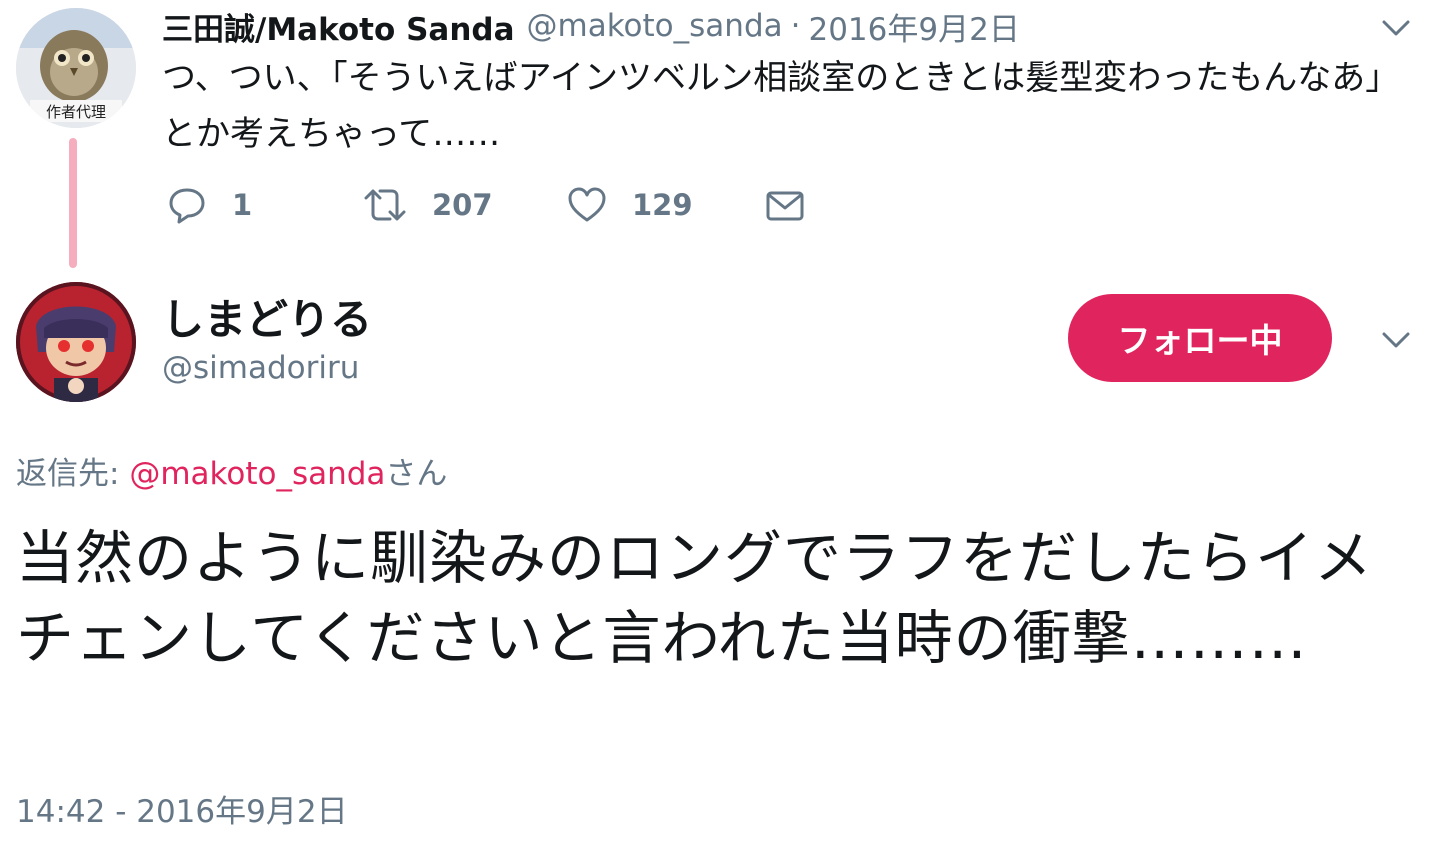 This screenshot has height=858, width=1442. Describe the element at coordinates (427, 205) in the screenshot. I see `retweet-button: 207` at that location.